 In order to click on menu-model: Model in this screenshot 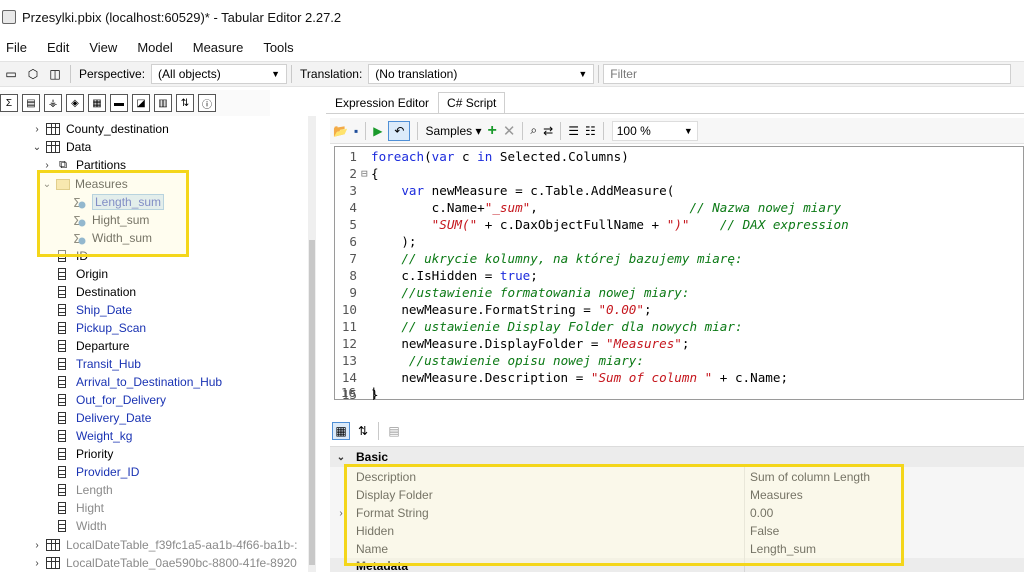, I will do `click(155, 47)`.